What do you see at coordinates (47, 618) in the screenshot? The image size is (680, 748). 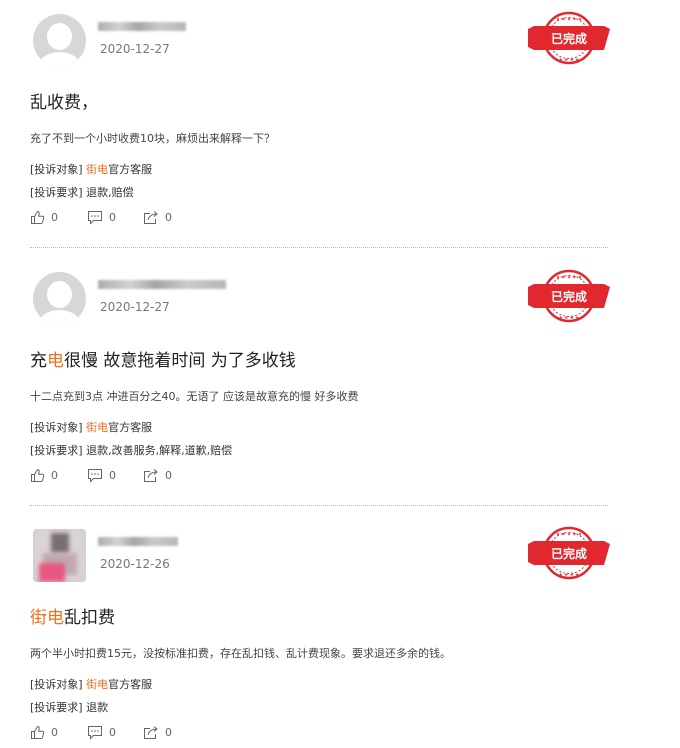 I see `title-highlight: 街电` at bounding box center [47, 618].